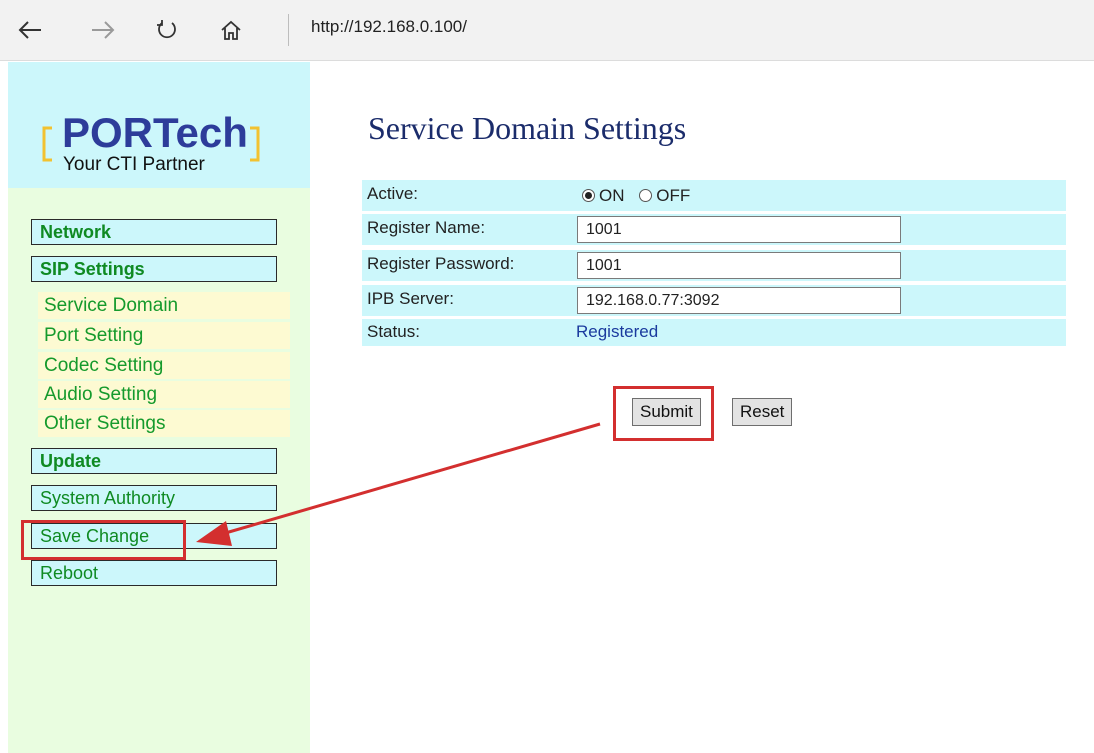 The width and height of the screenshot is (1094, 753). I want to click on active-row: Active: ON OFF, so click(714, 195).